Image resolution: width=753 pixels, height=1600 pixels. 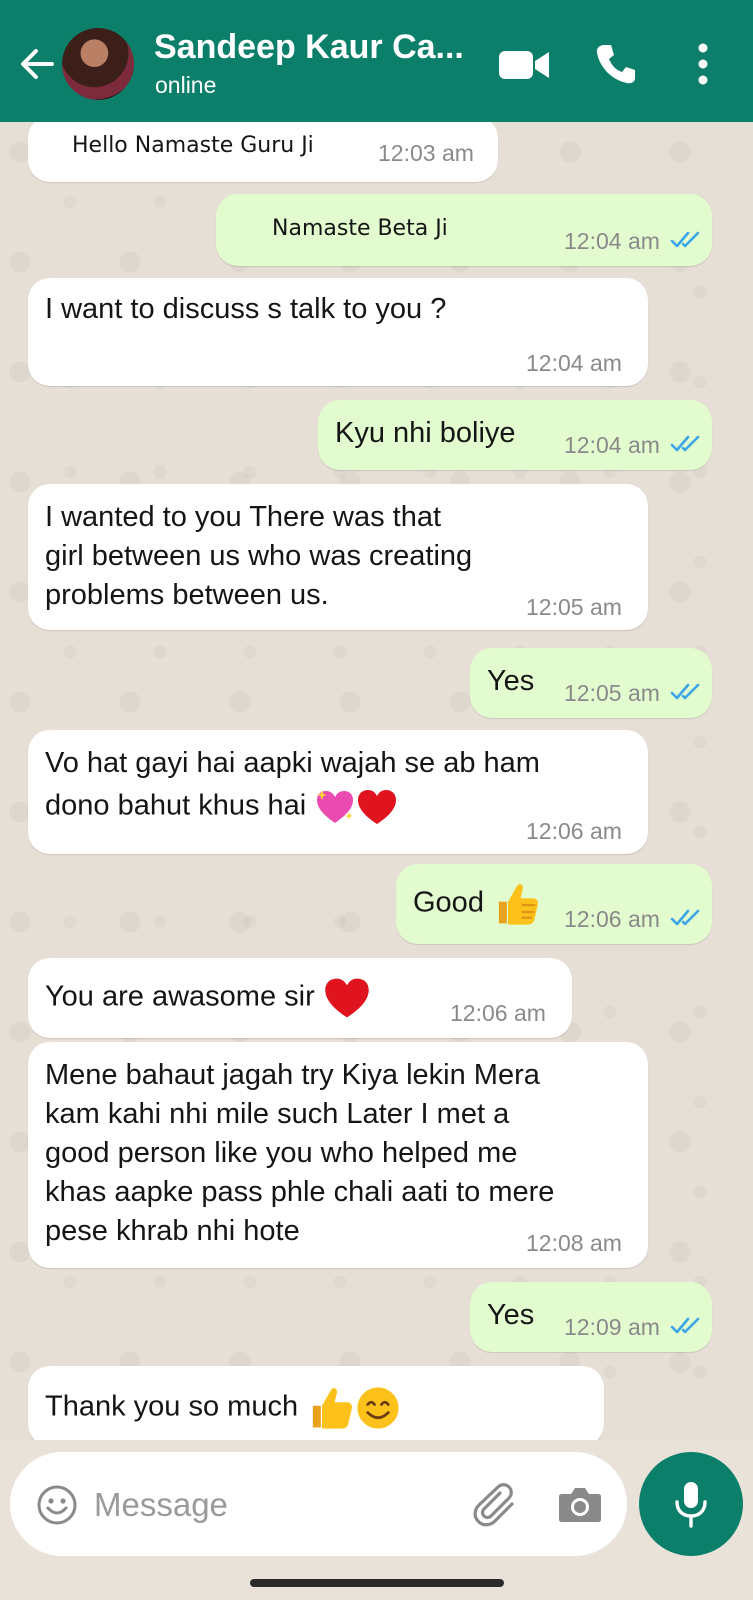 What do you see at coordinates (554, 904) in the screenshot?
I see `message-outgoing: Good 12:06 am` at bounding box center [554, 904].